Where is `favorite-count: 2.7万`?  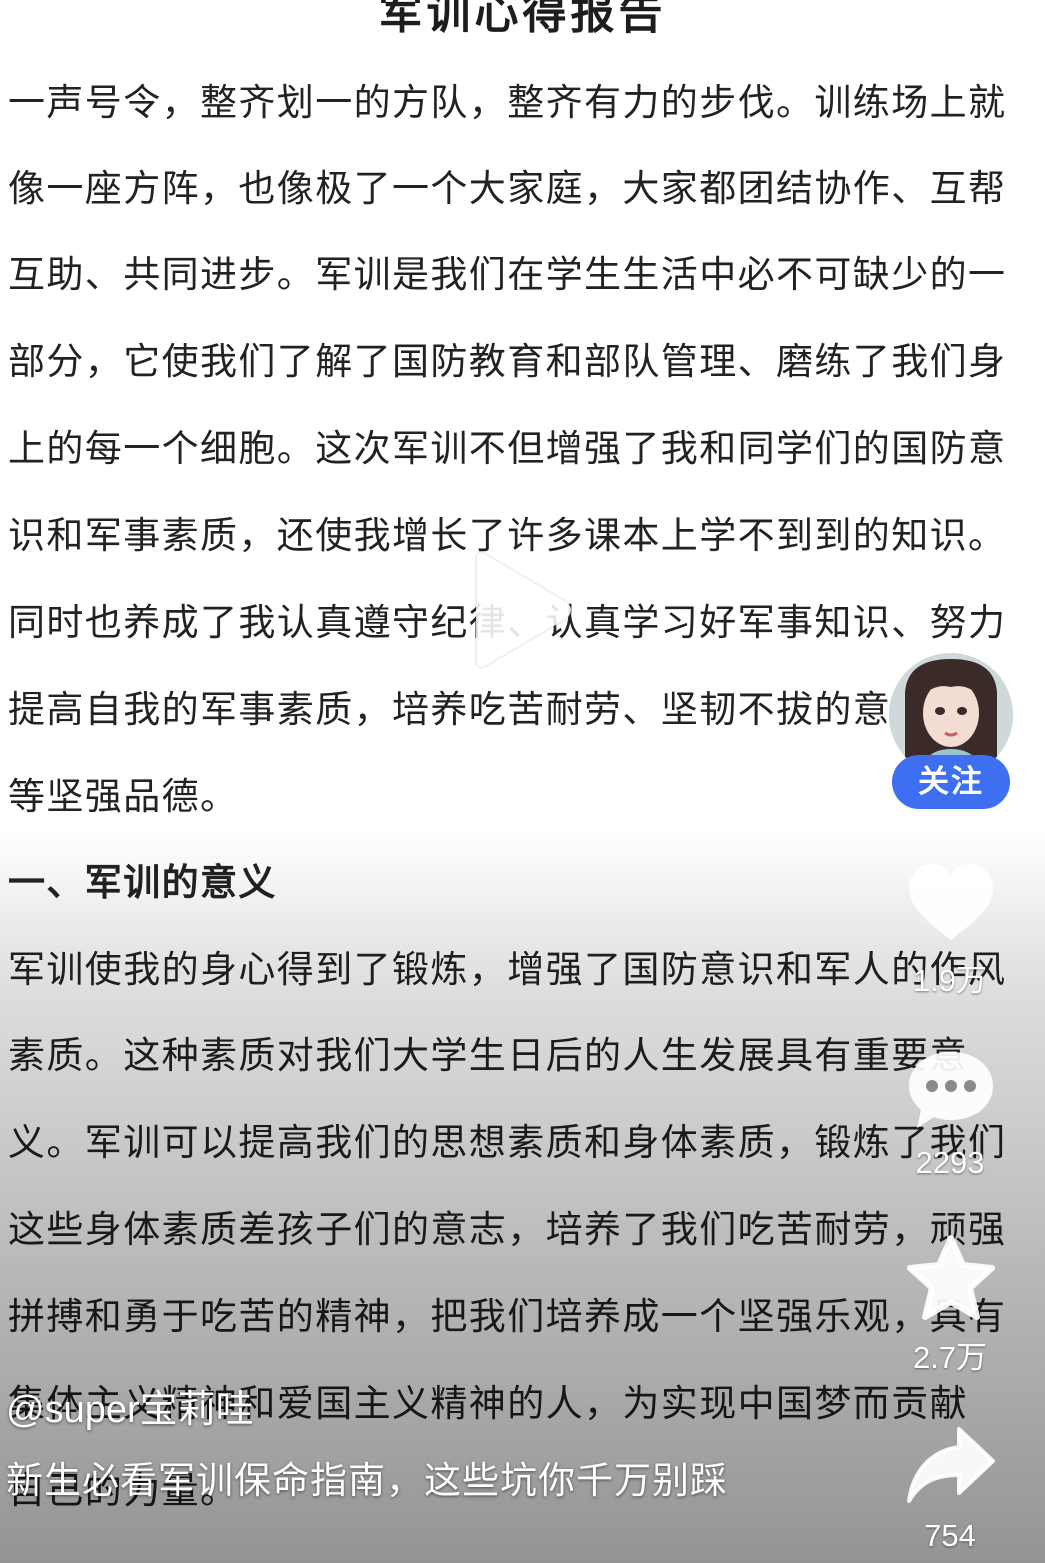 favorite-count: 2.7万 is located at coordinates (950, 1357).